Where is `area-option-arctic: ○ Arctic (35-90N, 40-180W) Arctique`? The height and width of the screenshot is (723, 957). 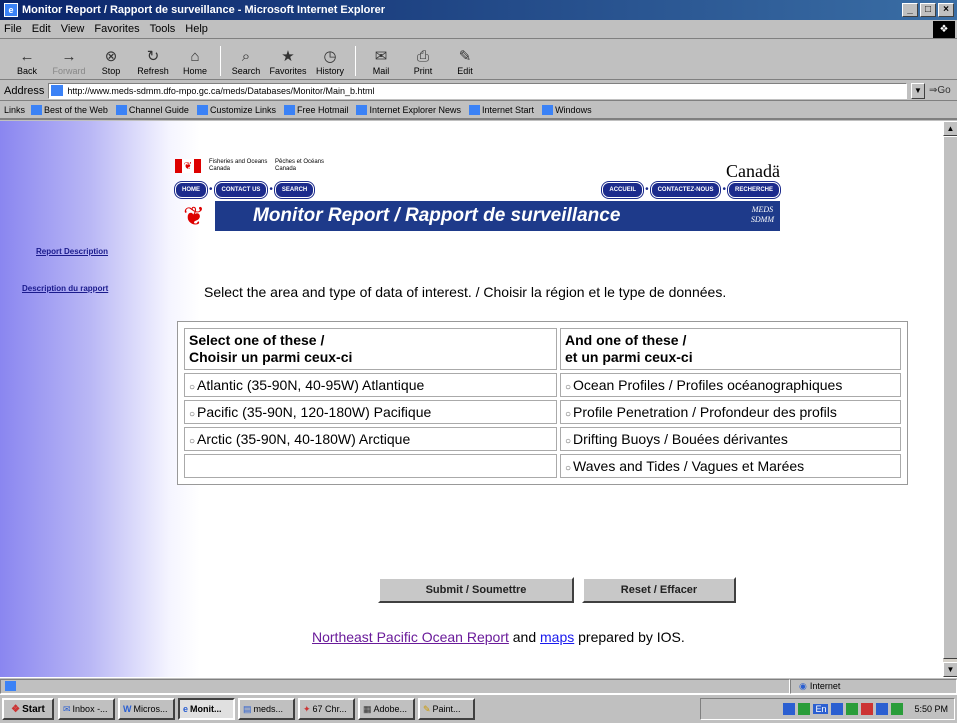 area-option-arctic: ○ Arctic (35-90N, 40-180W) Arctique is located at coordinates (370, 439).